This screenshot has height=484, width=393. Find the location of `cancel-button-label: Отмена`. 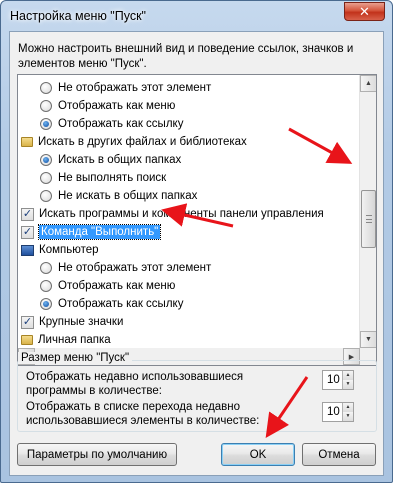

cancel-button-label: Отмена is located at coordinates (339, 454).